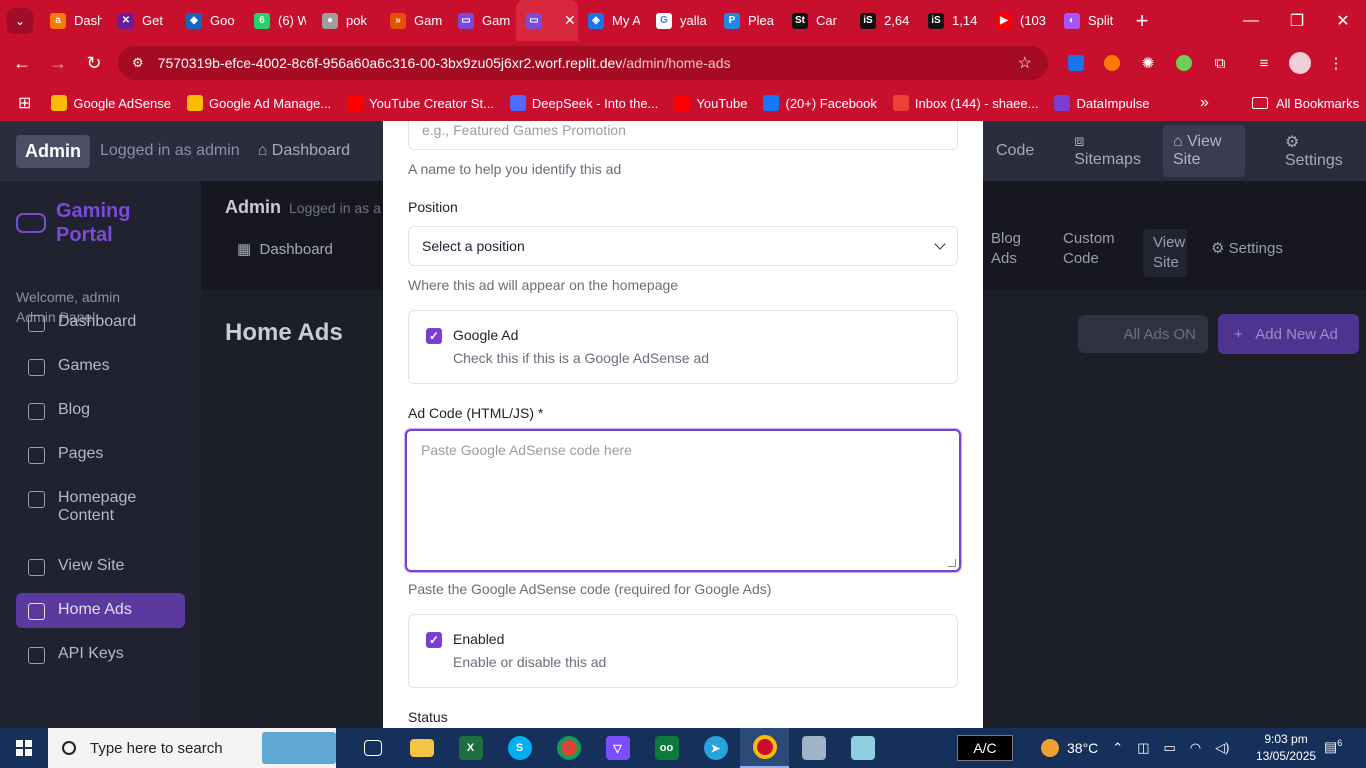  What do you see at coordinates (1142, 21) in the screenshot?
I see `new-tab-button: +` at bounding box center [1142, 21].